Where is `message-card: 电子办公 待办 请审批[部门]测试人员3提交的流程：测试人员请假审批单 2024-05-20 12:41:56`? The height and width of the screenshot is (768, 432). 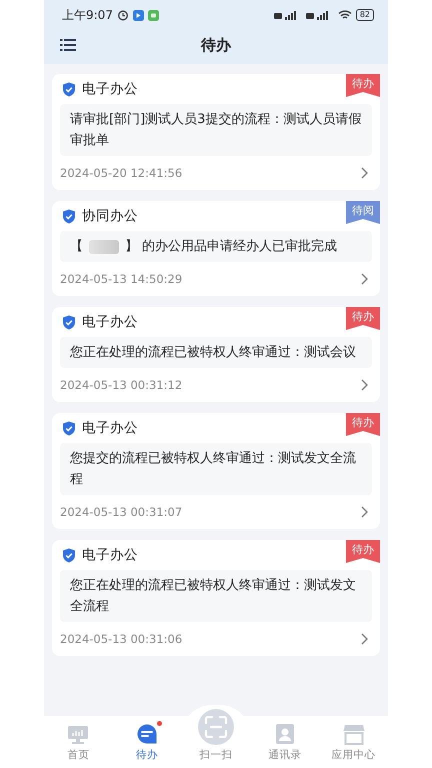 message-card: 电子办公 待办 请审批[部门]测试人员3提交的流程：测试人员请假审批单 2024-05-20 12:41:56 is located at coordinates (216, 132).